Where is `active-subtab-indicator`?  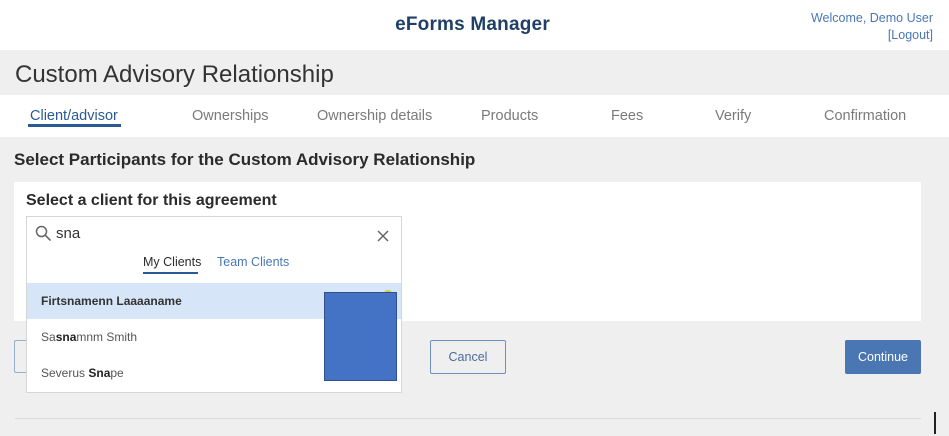 active-subtab-indicator is located at coordinates (170, 273).